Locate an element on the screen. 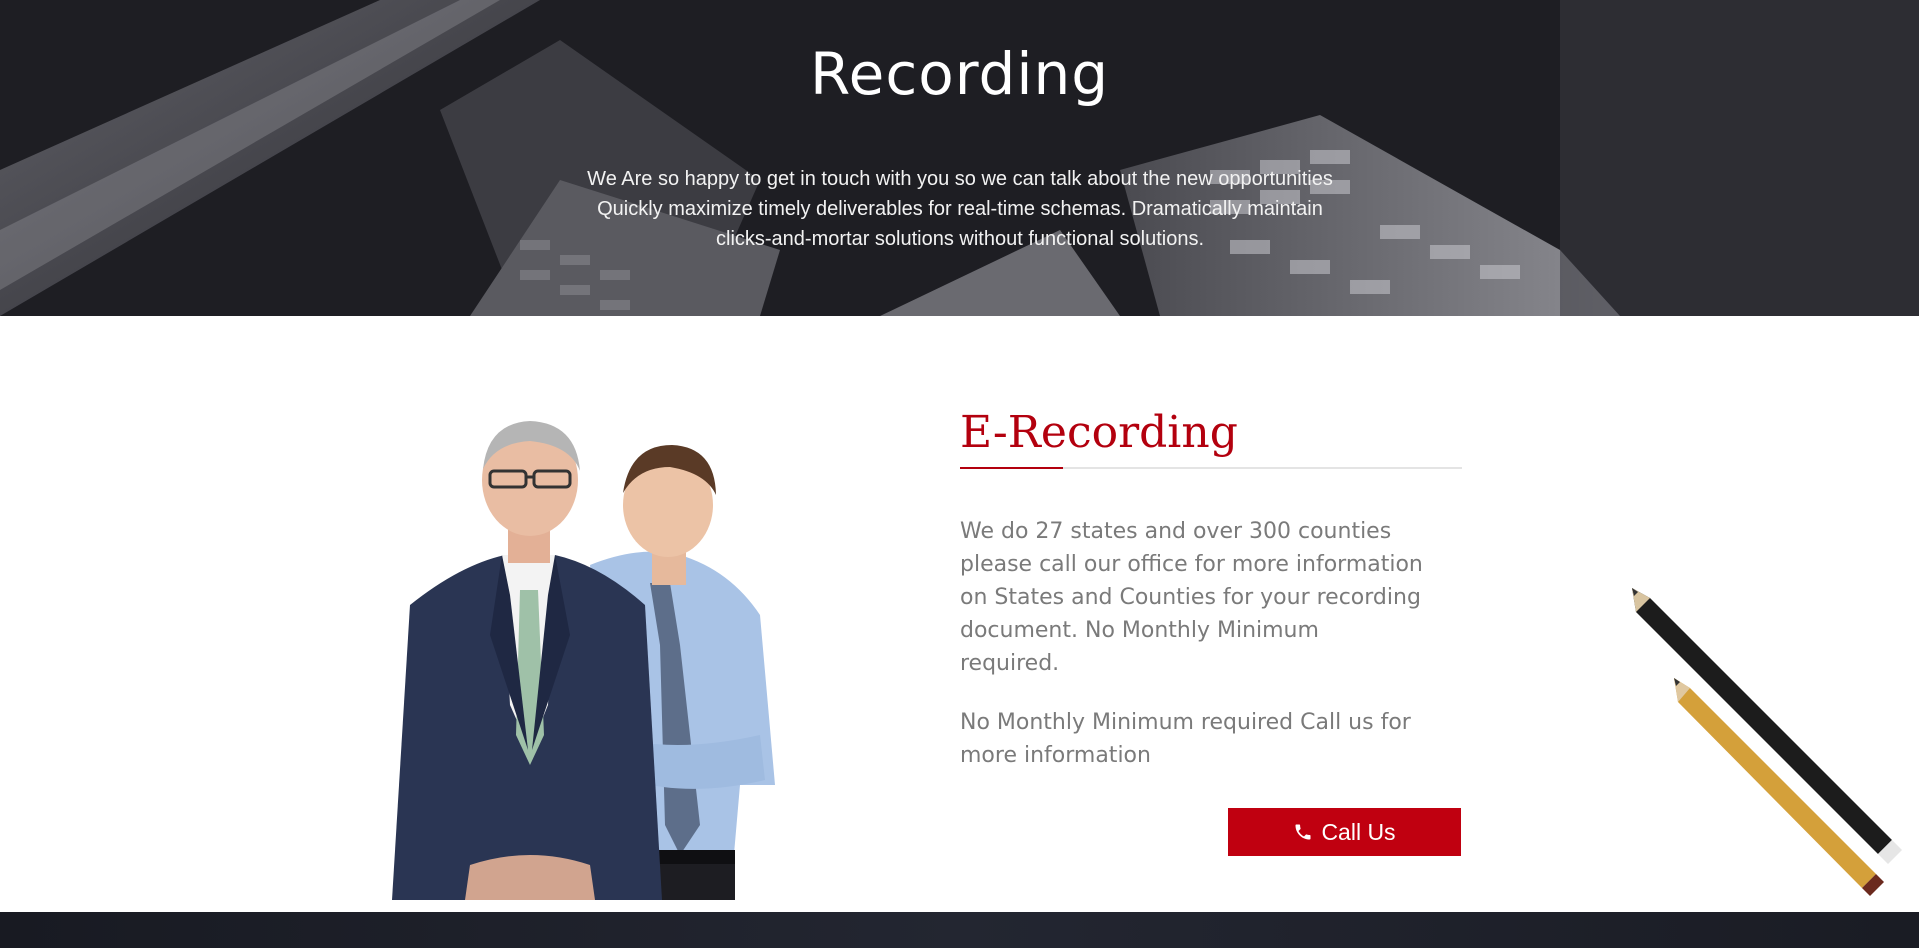  man-left is located at coordinates (527, 660).